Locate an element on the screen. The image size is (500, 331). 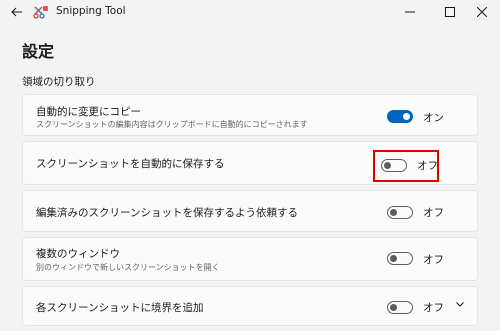
close-icon is located at coordinates (482, 12).